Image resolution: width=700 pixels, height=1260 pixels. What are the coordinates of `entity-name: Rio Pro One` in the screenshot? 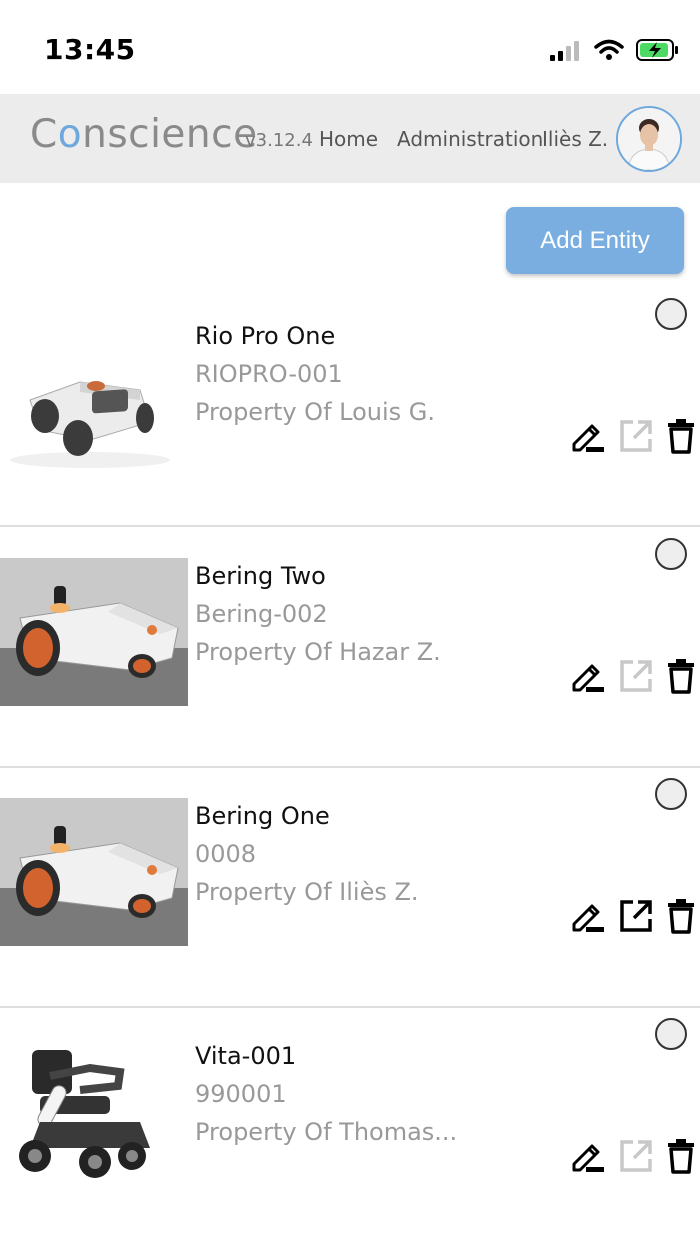 It's located at (265, 336).